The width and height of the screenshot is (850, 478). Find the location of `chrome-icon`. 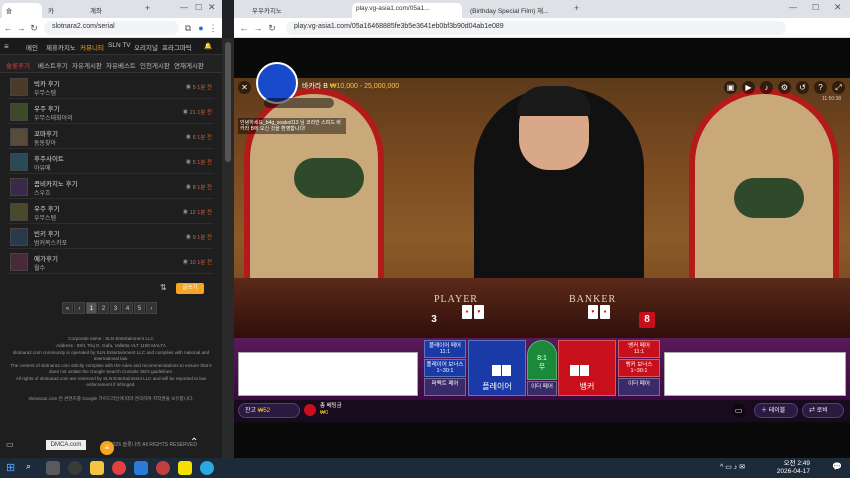

chrome-icon is located at coordinates (163, 468).